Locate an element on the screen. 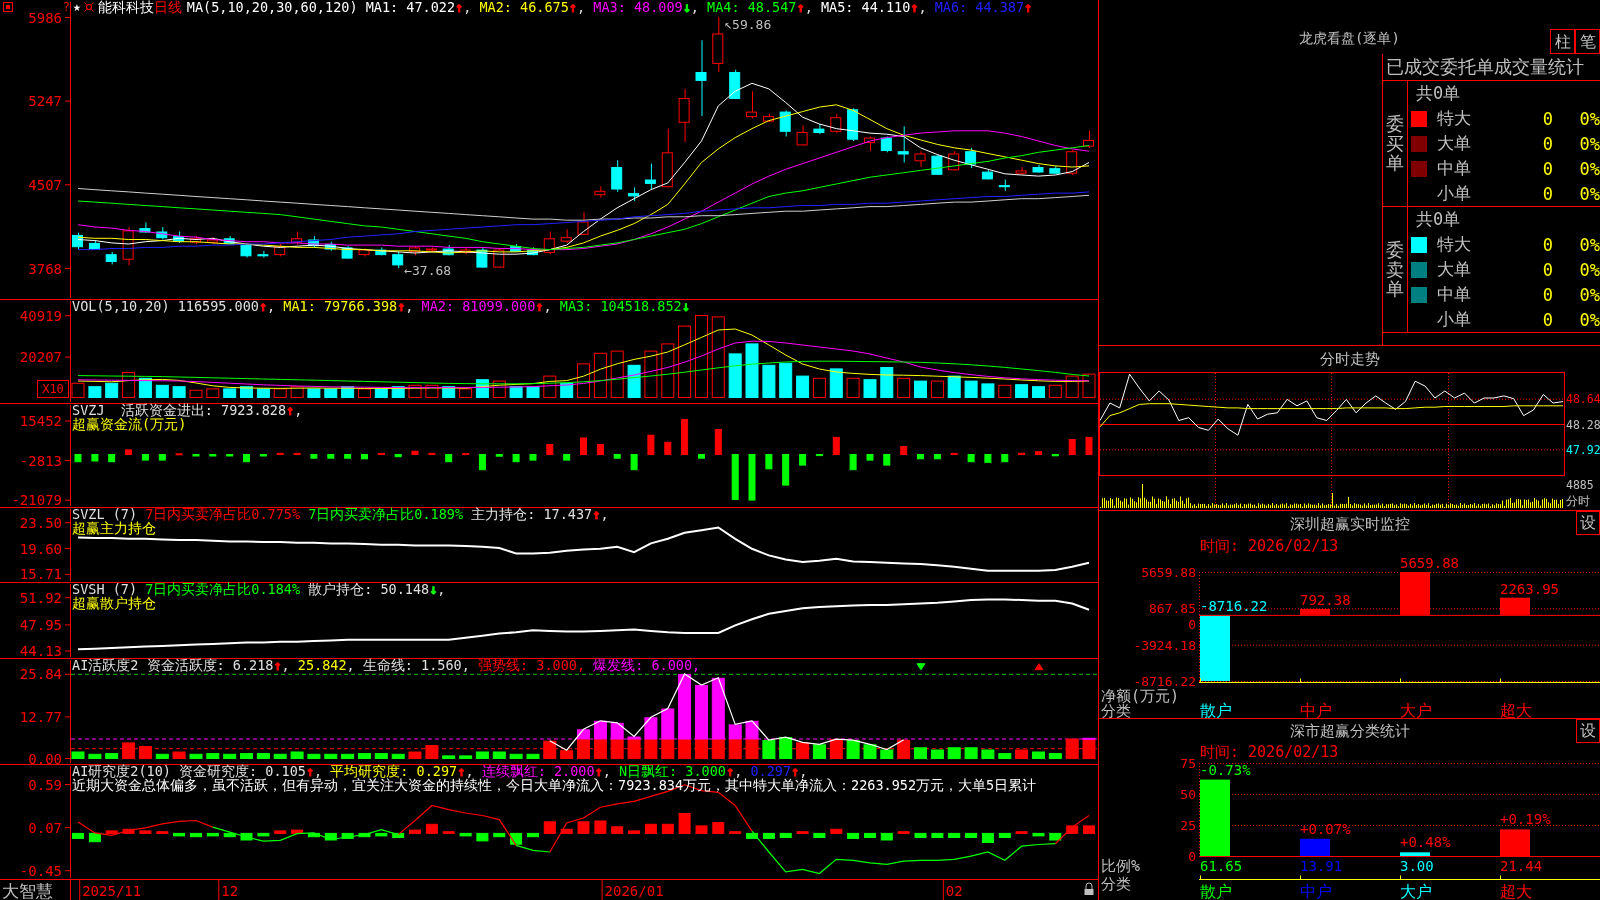 The width and height of the screenshot is (1600, 900). axis-label: 4885 is located at coordinates (1580, 485).